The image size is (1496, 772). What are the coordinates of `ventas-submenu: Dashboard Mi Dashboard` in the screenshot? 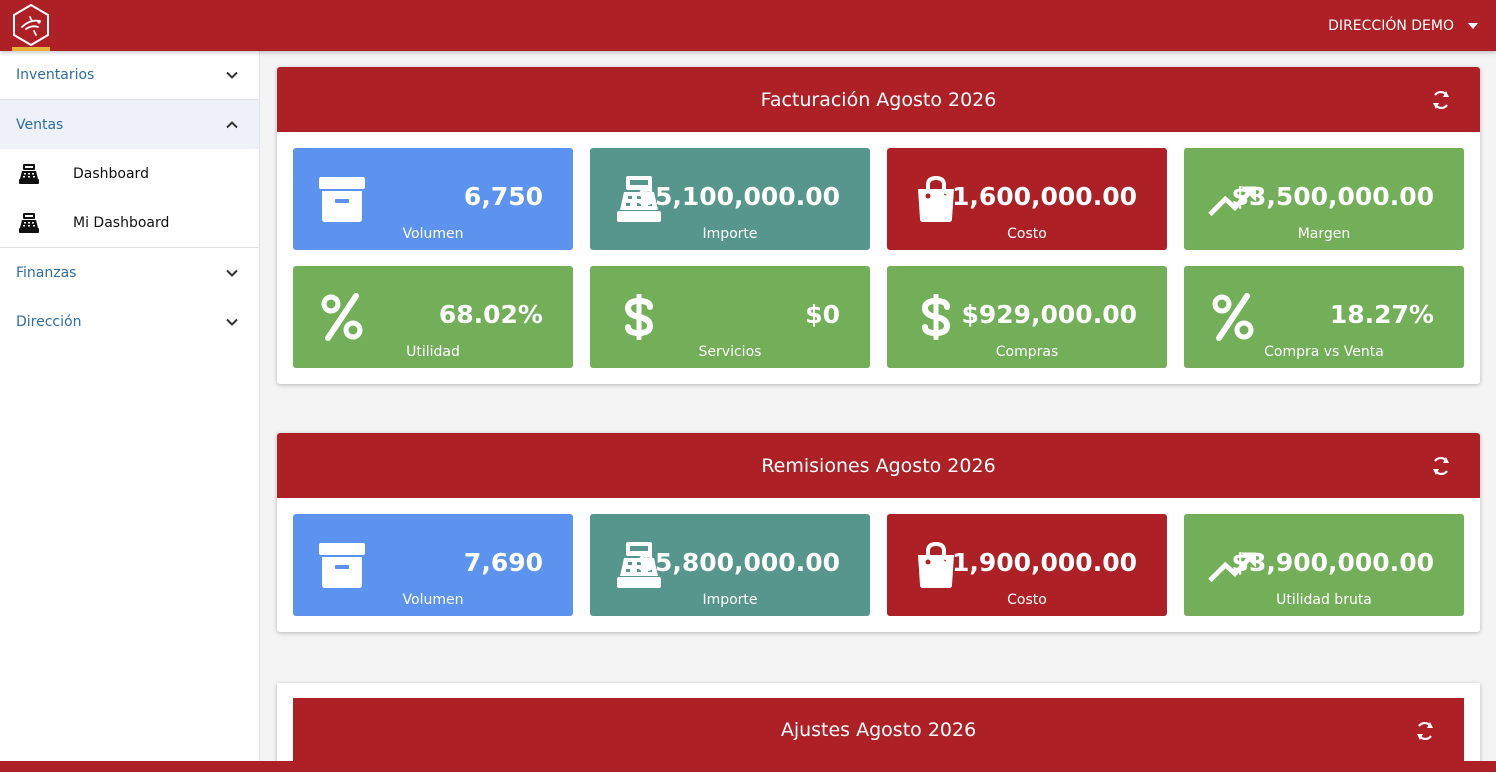 It's located at (129, 198).